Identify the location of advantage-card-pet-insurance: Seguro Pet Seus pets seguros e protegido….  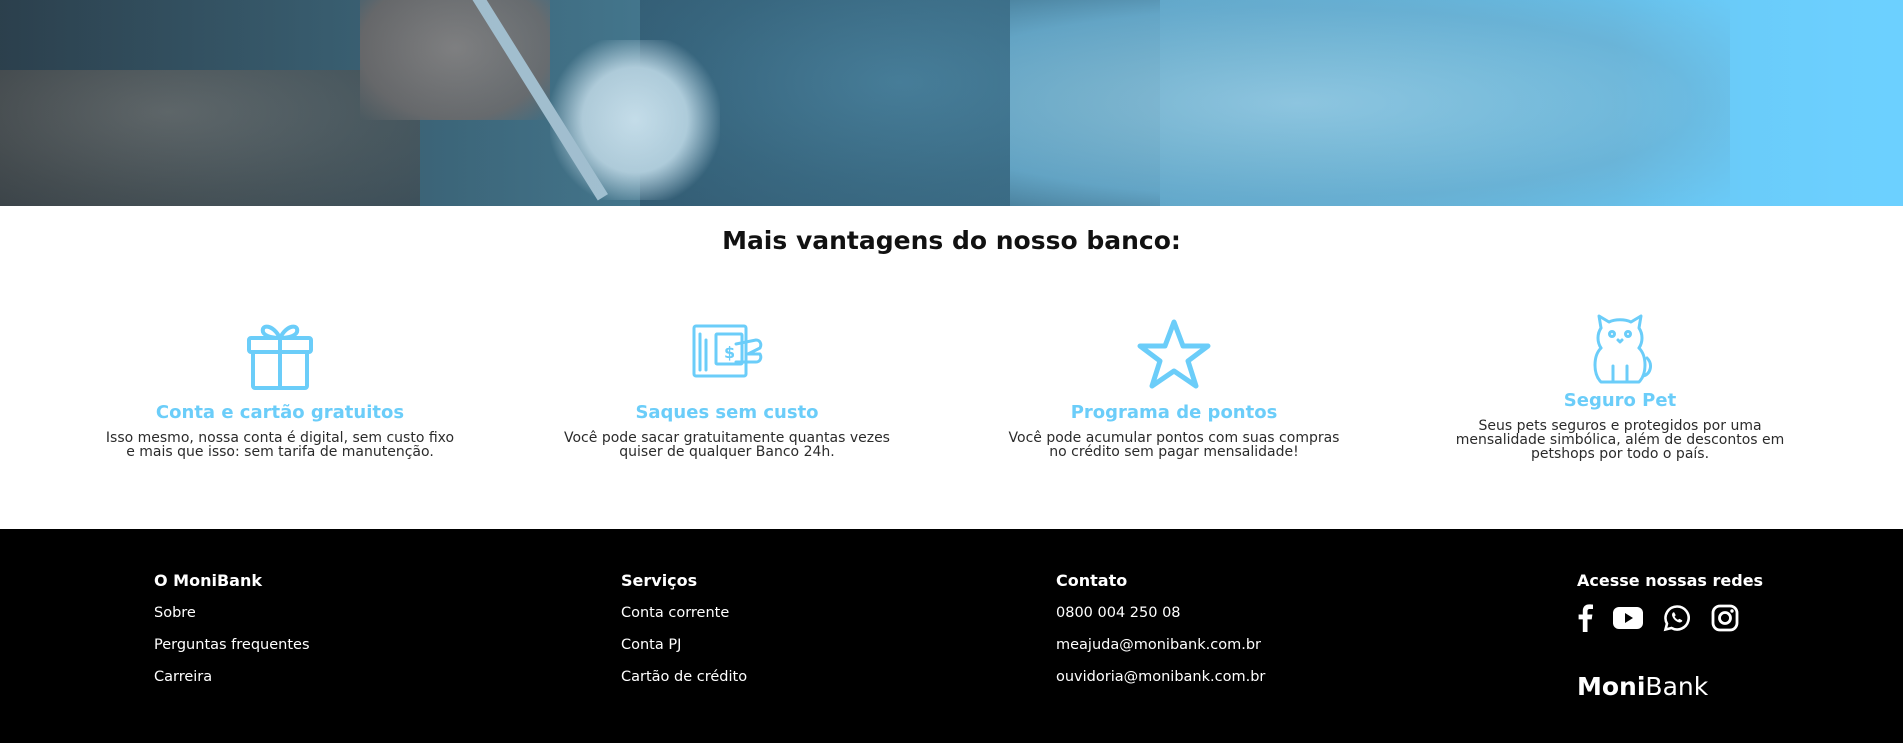
(1620, 387).